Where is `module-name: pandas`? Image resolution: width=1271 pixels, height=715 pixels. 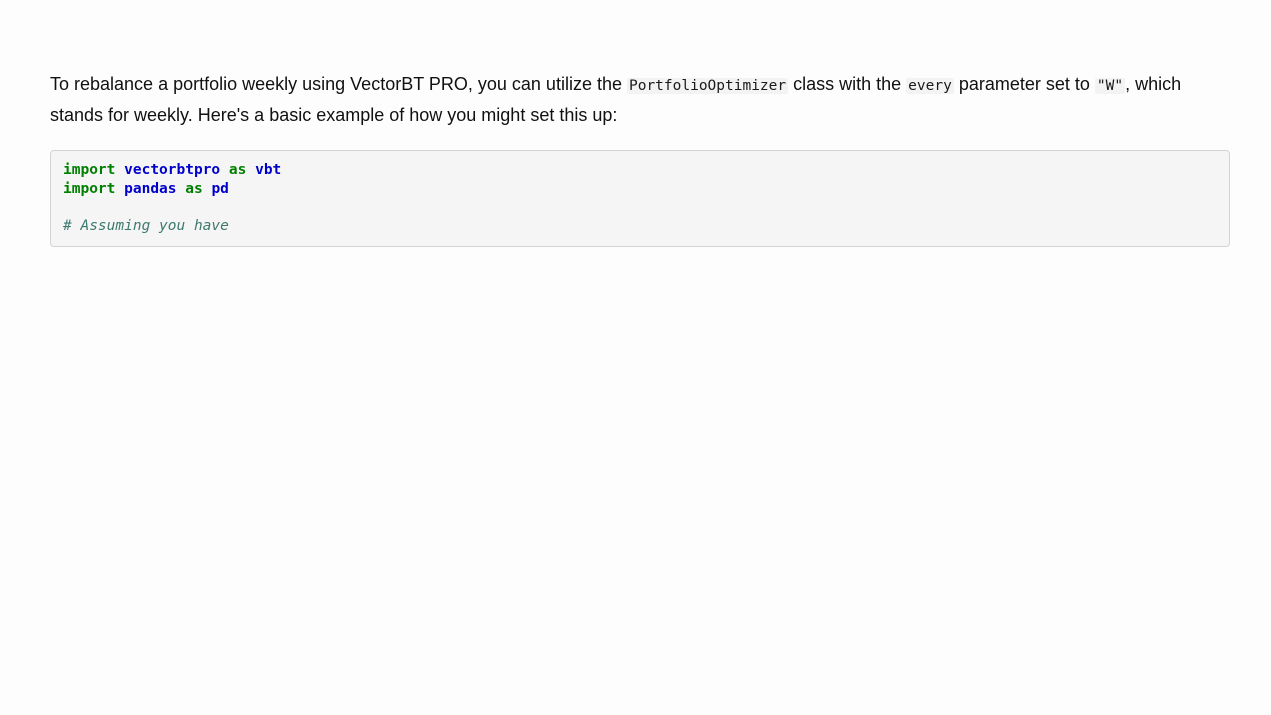 module-name: pandas is located at coordinates (150, 189).